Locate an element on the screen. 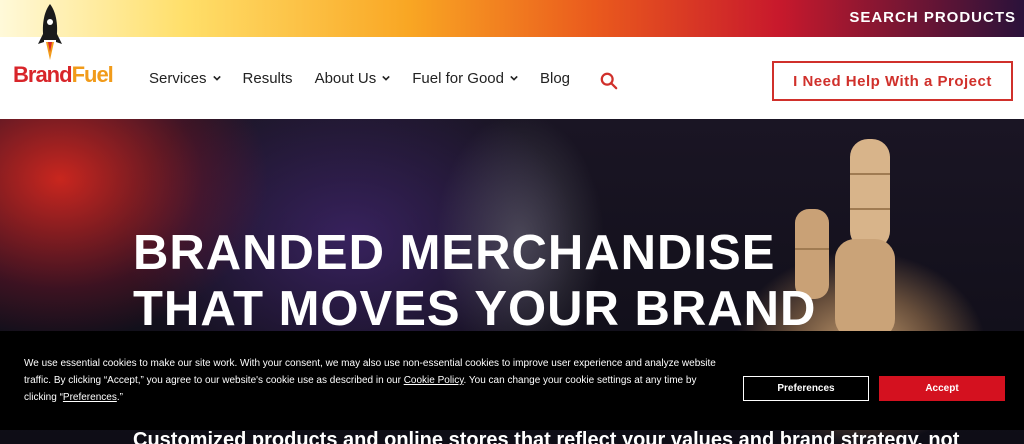 This screenshot has height=444, width=1024. nav-item-label: Results is located at coordinates (267, 78).